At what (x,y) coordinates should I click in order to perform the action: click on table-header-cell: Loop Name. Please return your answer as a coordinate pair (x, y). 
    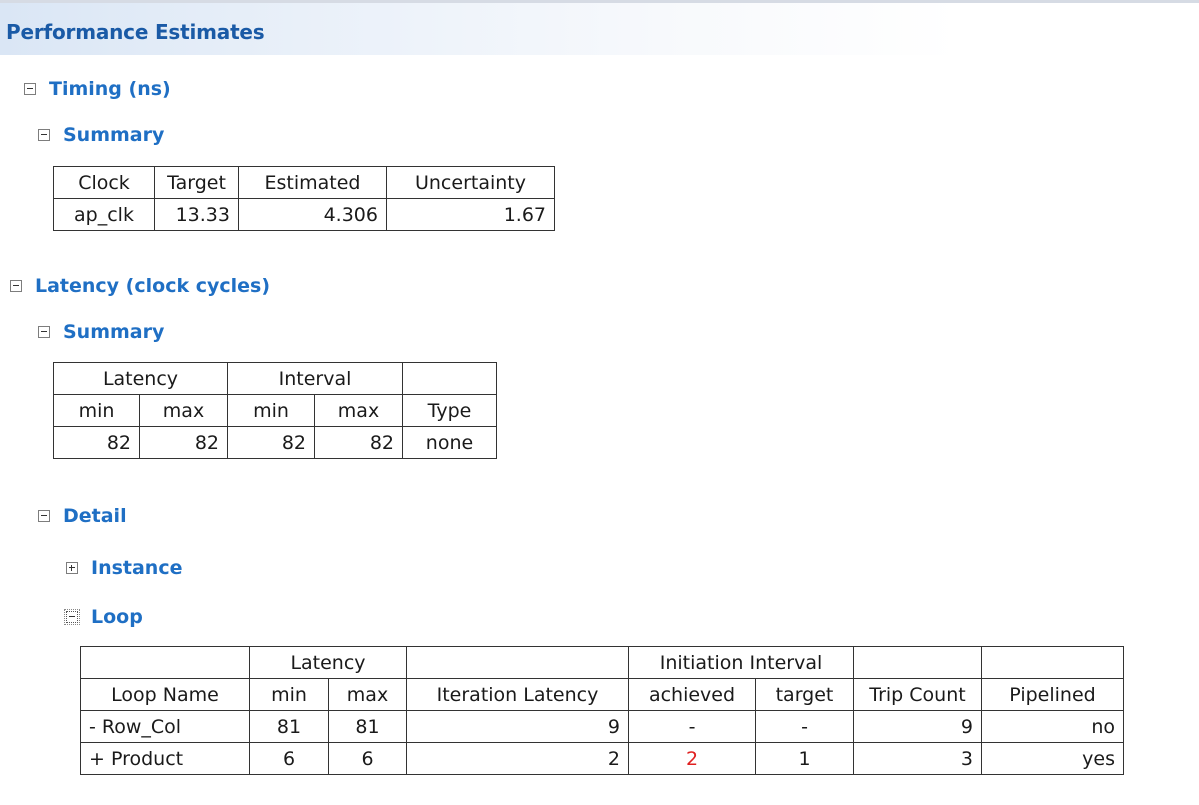
    Looking at the image, I should click on (165, 694).